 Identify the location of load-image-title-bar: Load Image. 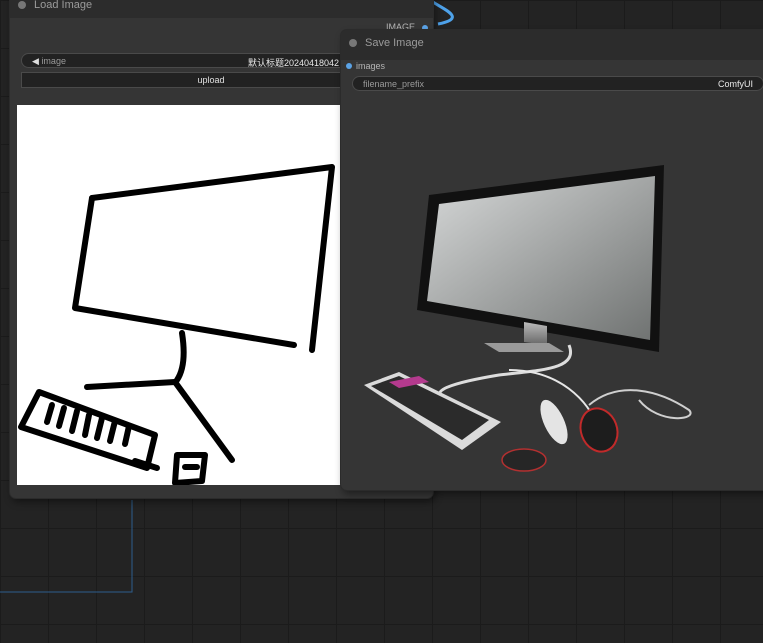
(221, 9).